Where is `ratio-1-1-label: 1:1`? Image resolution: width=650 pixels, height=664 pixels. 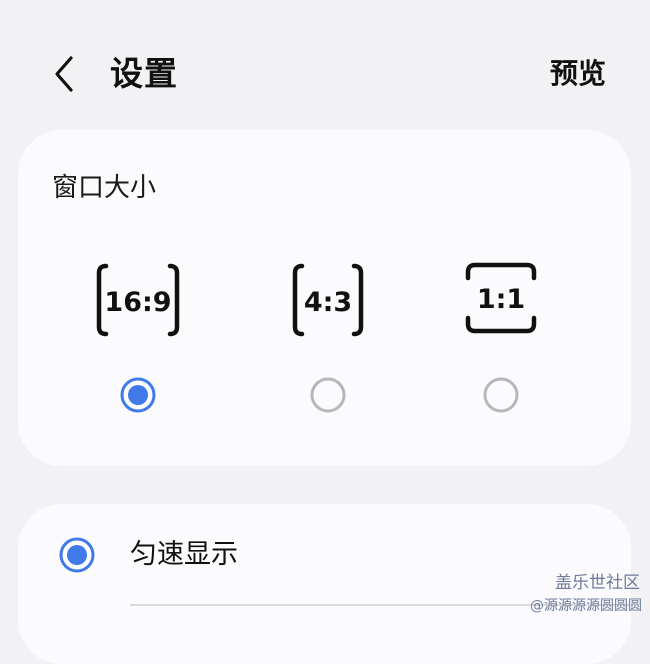
ratio-1-1-label: 1:1 is located at coordinates (501, 299).